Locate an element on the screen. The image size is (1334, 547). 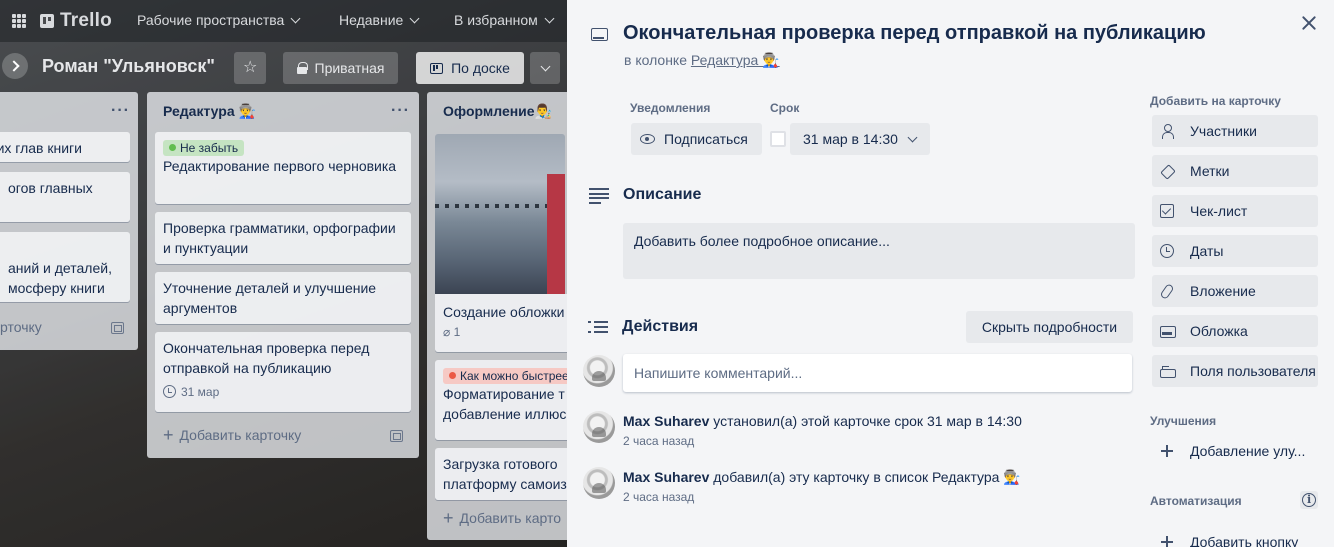
attachment-button: Вложение is located at coordinates (1235, 291).